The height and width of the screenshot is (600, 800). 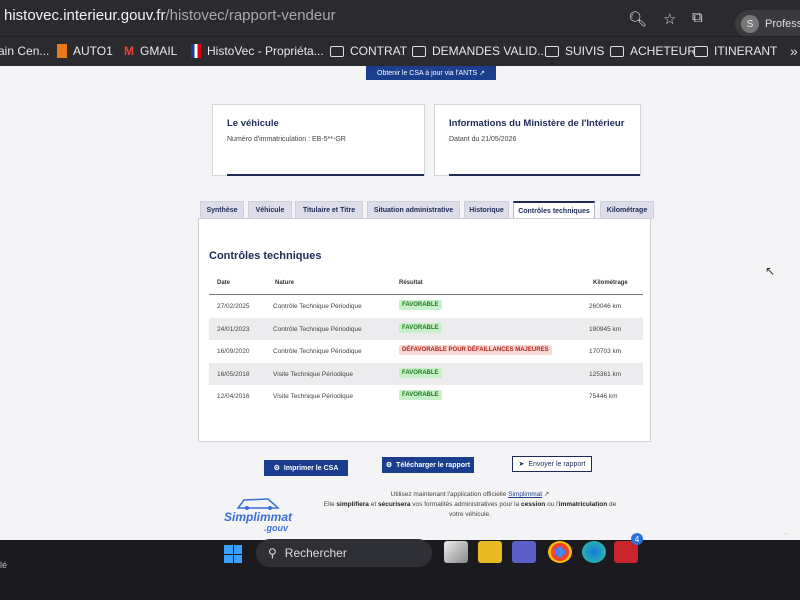 I want to click on download-report-button: ⚙ Télécharger le rapport, so click(x=428, y=465).